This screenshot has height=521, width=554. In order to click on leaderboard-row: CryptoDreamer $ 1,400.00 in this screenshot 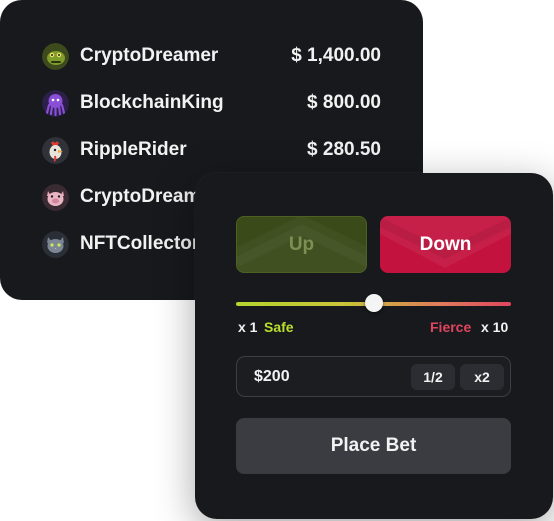, I will do `click(211, 56)`.